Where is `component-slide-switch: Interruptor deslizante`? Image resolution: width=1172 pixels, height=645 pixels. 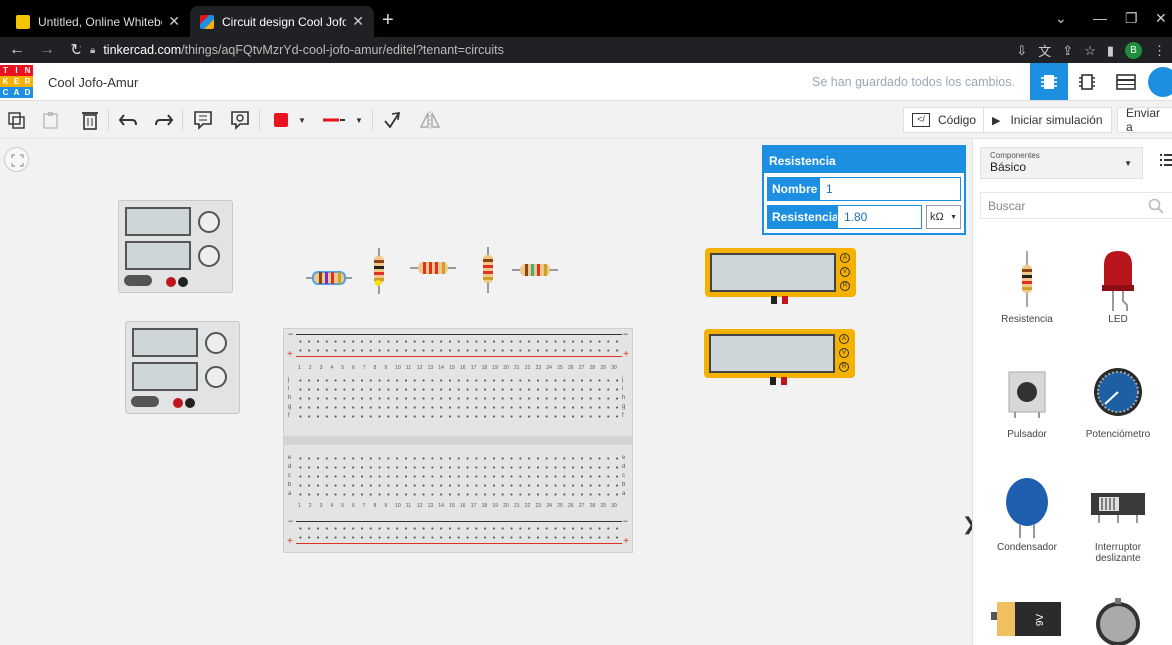
component-slide-switch: Interruptor deslizante is located at coordinates (1118, 518).